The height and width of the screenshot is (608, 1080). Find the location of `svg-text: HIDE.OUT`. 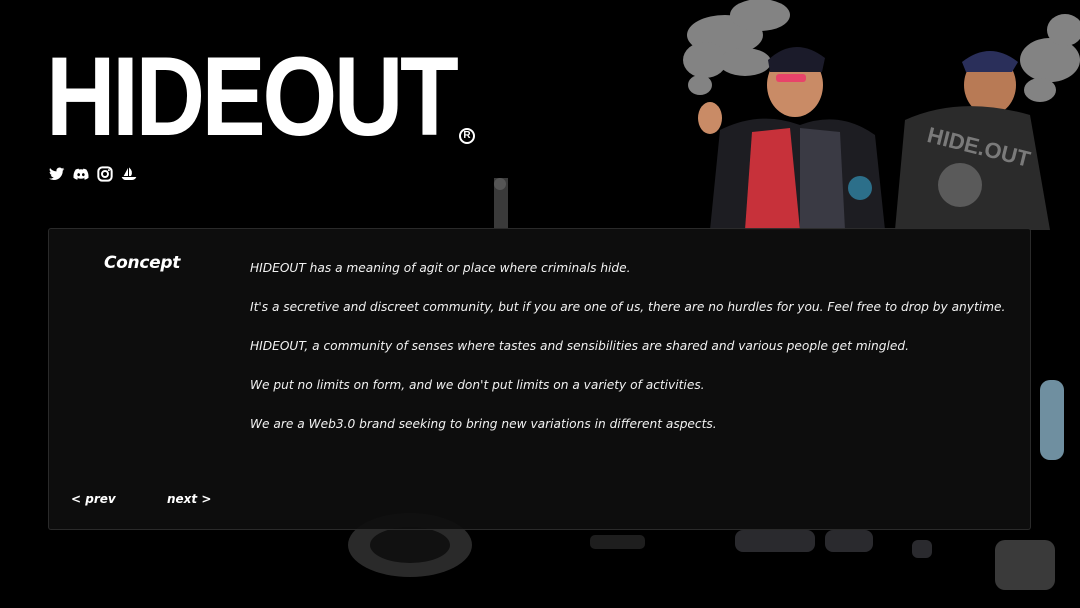

svg-text: HIDE.OUT is located at coordinates (979, 147).